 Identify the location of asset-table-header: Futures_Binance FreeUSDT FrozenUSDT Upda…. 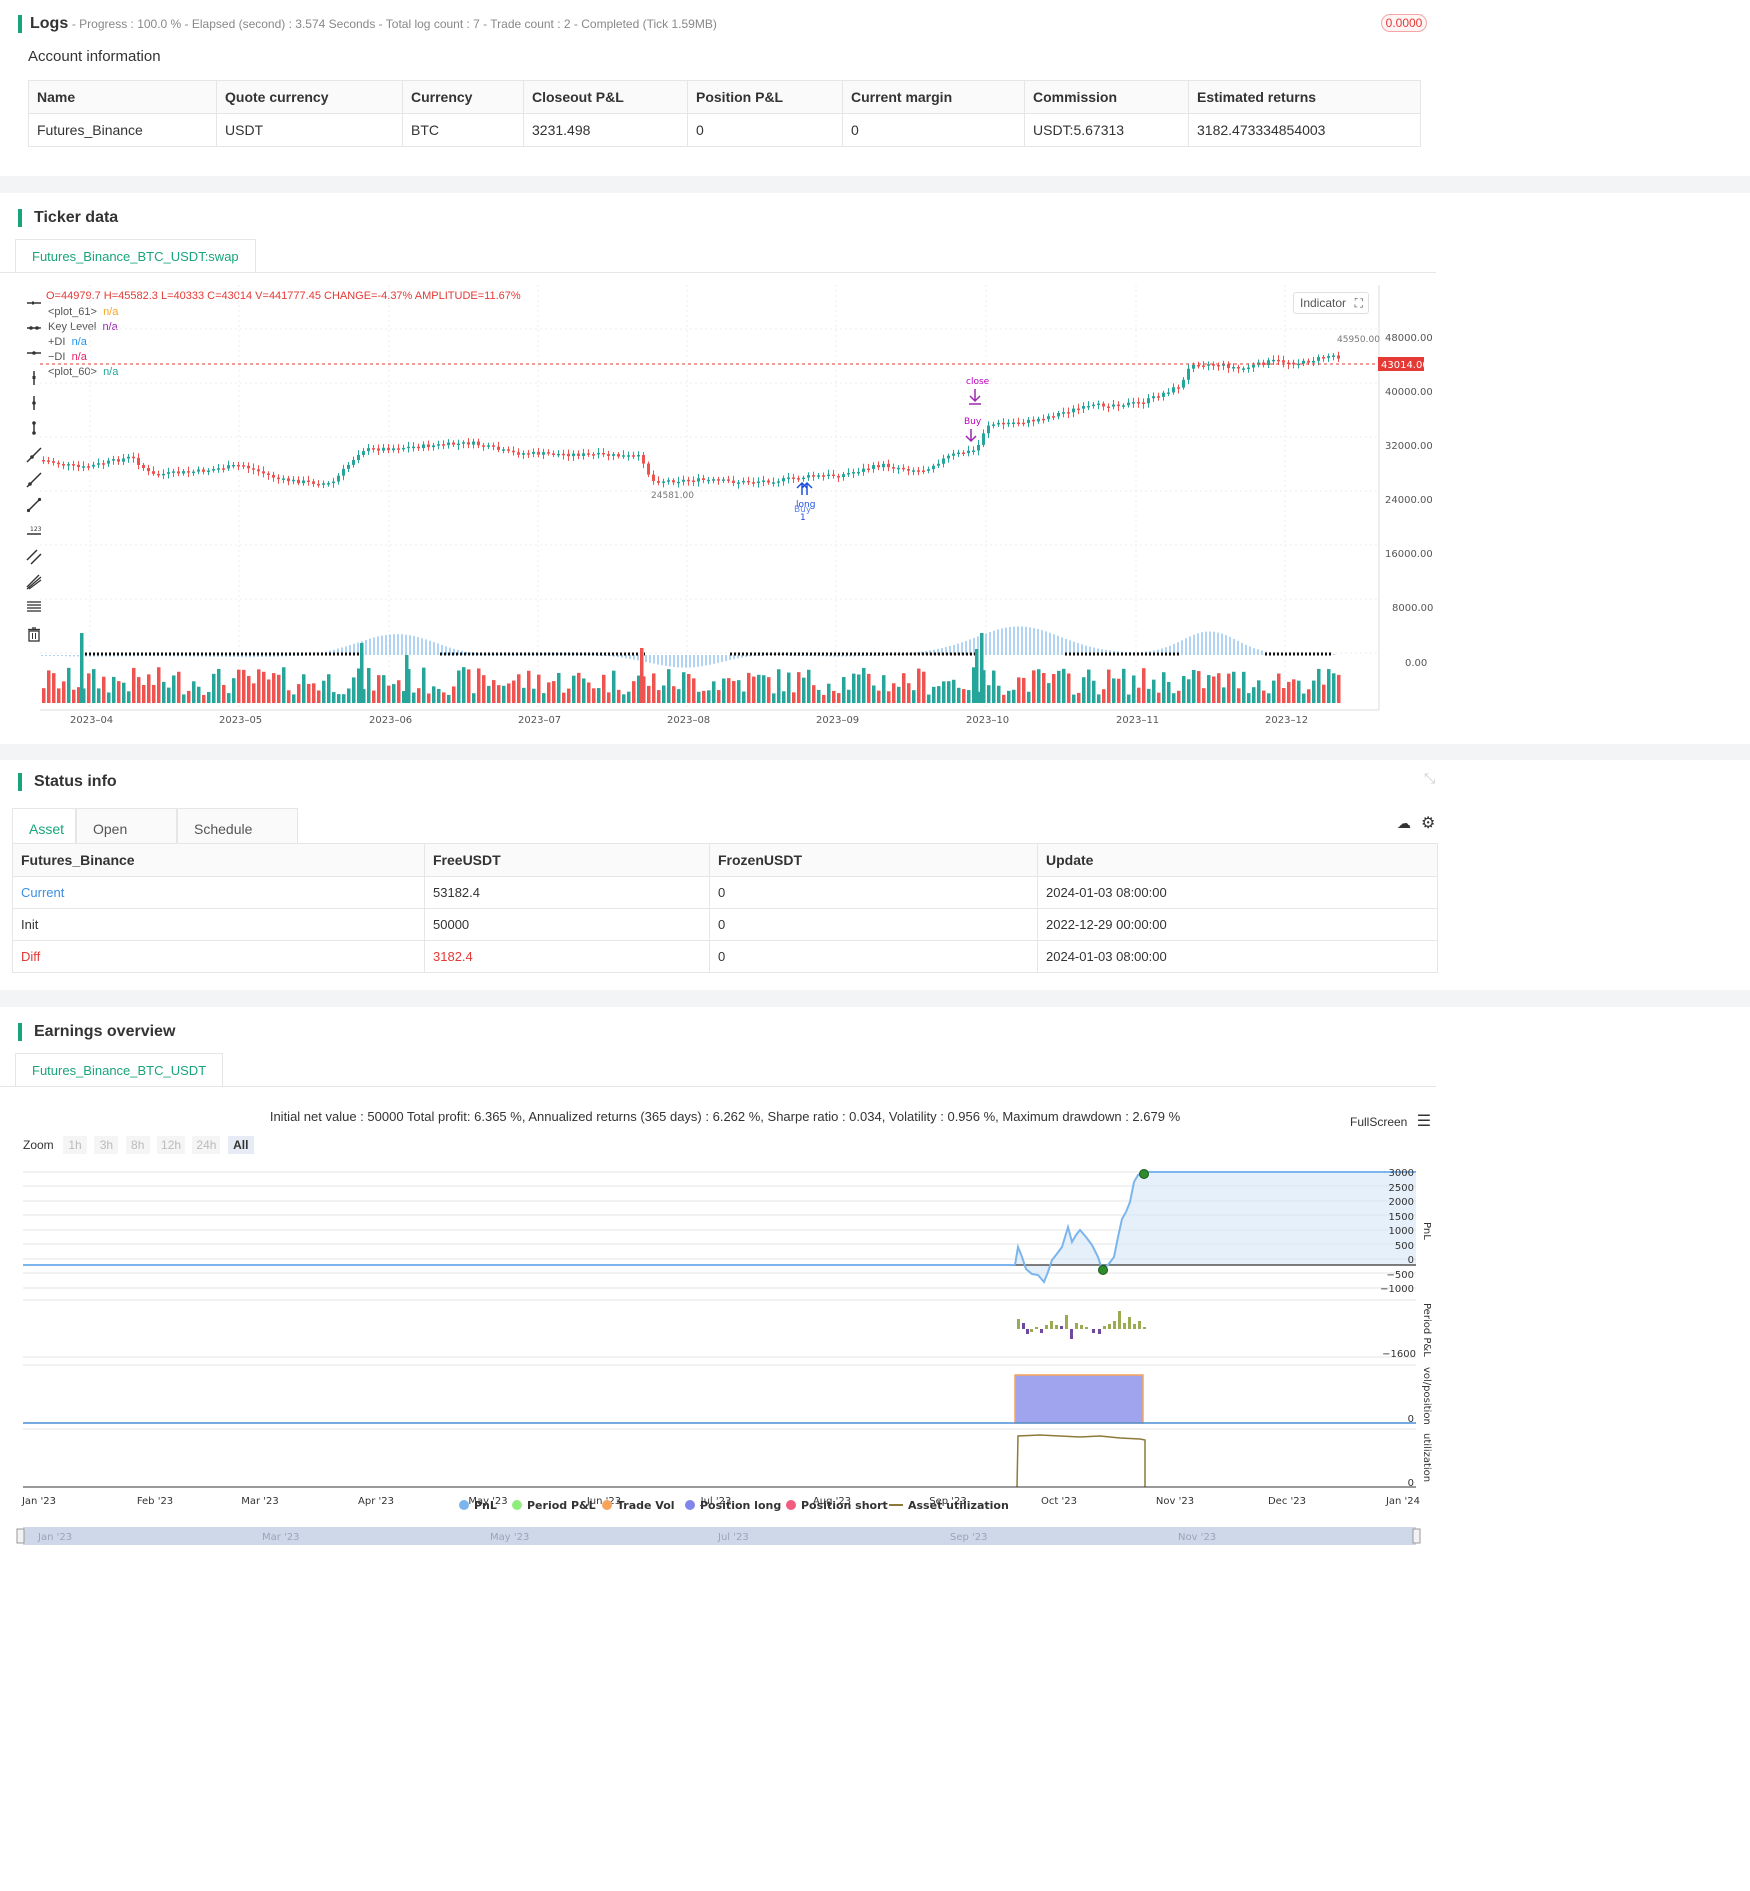
(725, 860).